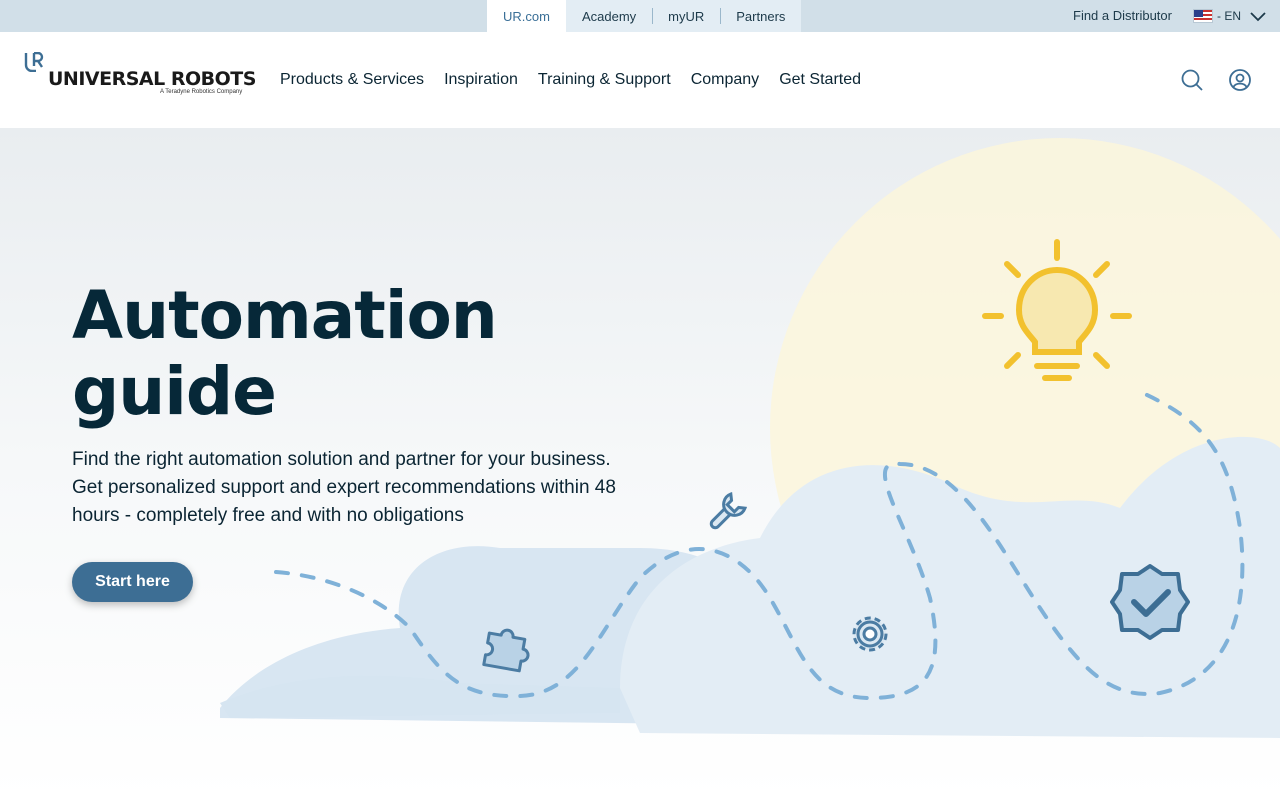  I want to click on site-switcher: UR.com Academy myUR Partners, so click(644, 16).